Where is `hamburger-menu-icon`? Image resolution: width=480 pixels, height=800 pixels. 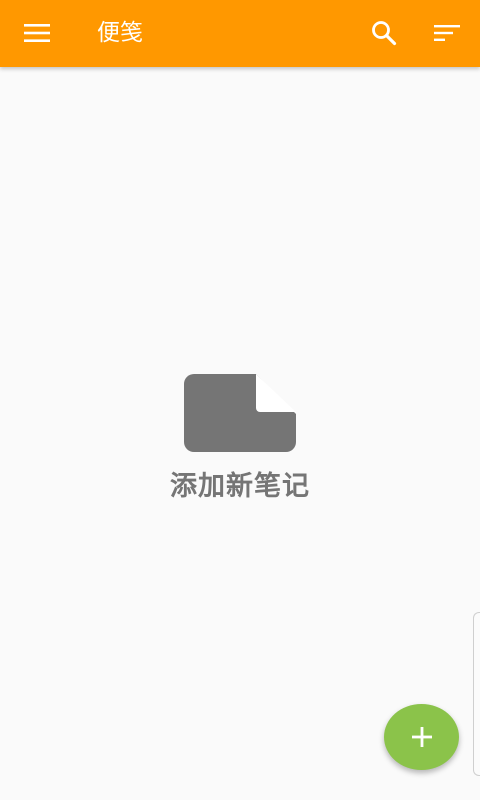
hamburger-menu-icon is located at coordinates (37, 33).